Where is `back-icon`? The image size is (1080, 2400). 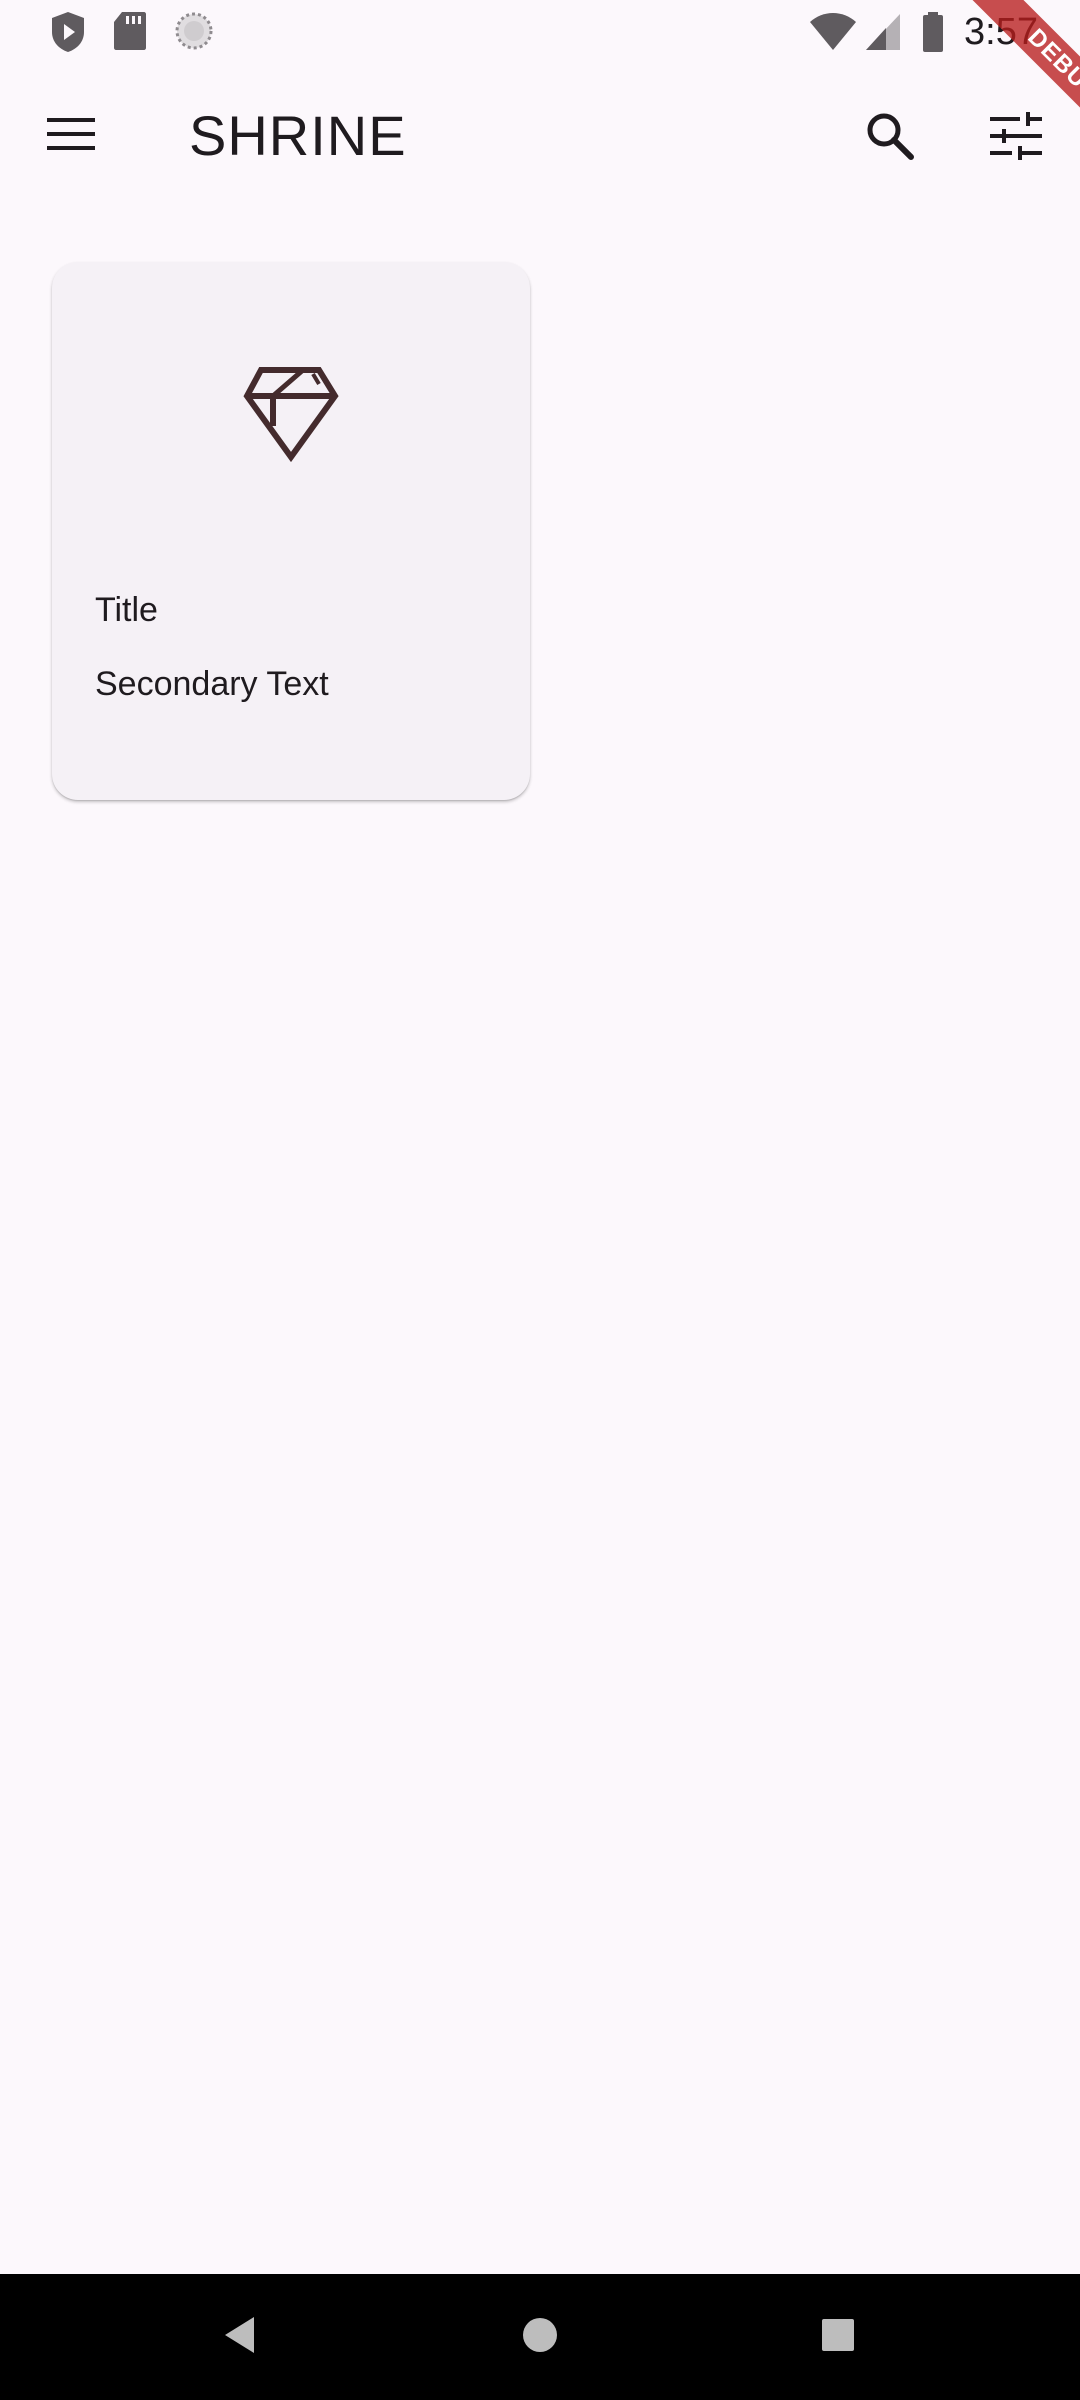
back-icon is located at coordinates (240, 2337).